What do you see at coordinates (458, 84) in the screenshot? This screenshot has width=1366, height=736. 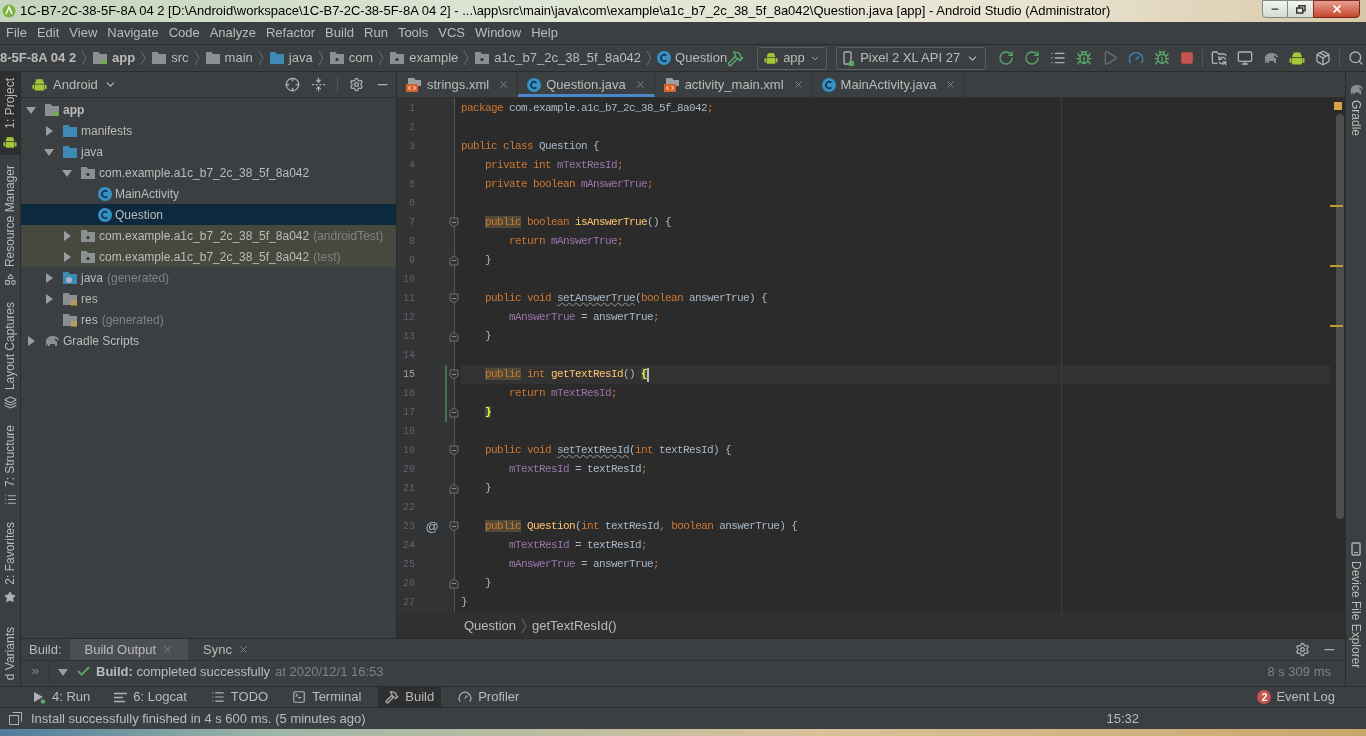 I see `editor-tab: strings.xml` at bounding box center [458, 84].